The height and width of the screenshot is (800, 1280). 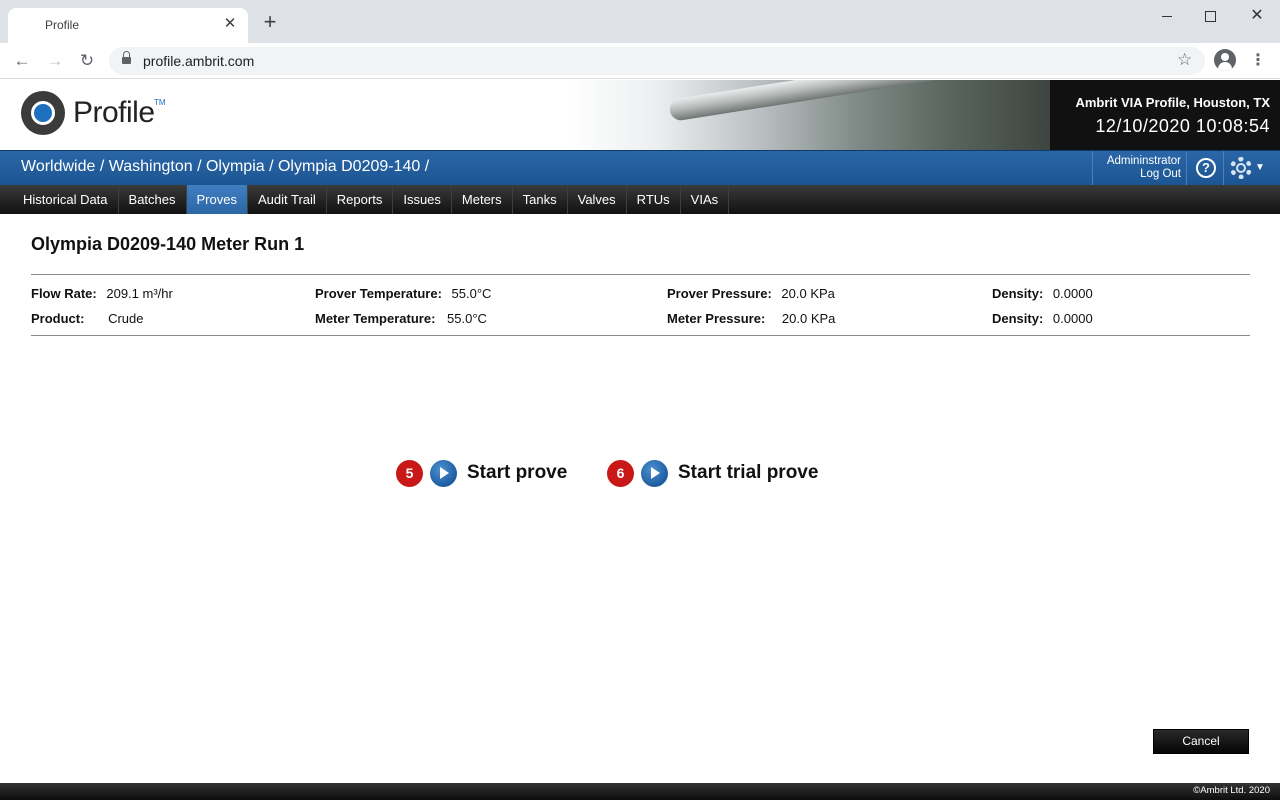 I want to click on browser-tab: Profile ✕, so click(x=128, y=25).